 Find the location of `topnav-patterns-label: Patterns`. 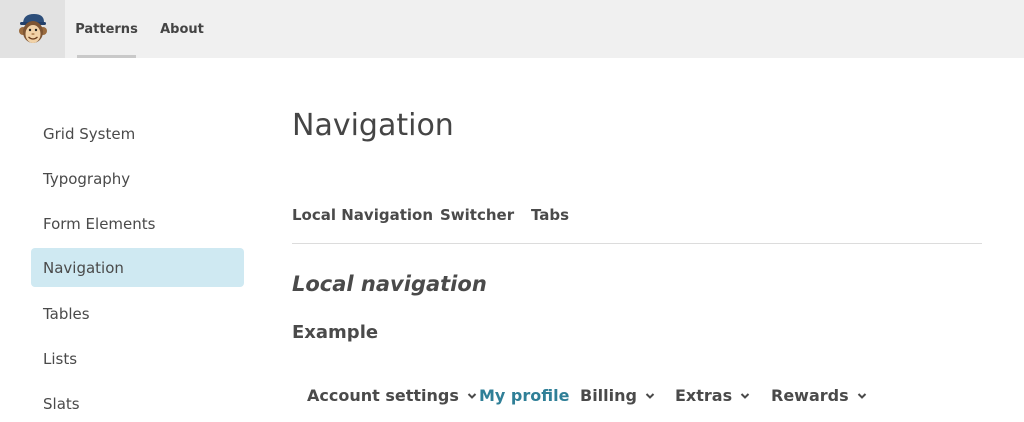

topnav-patterns-label: Patterns is located at coordinates (106, 29).